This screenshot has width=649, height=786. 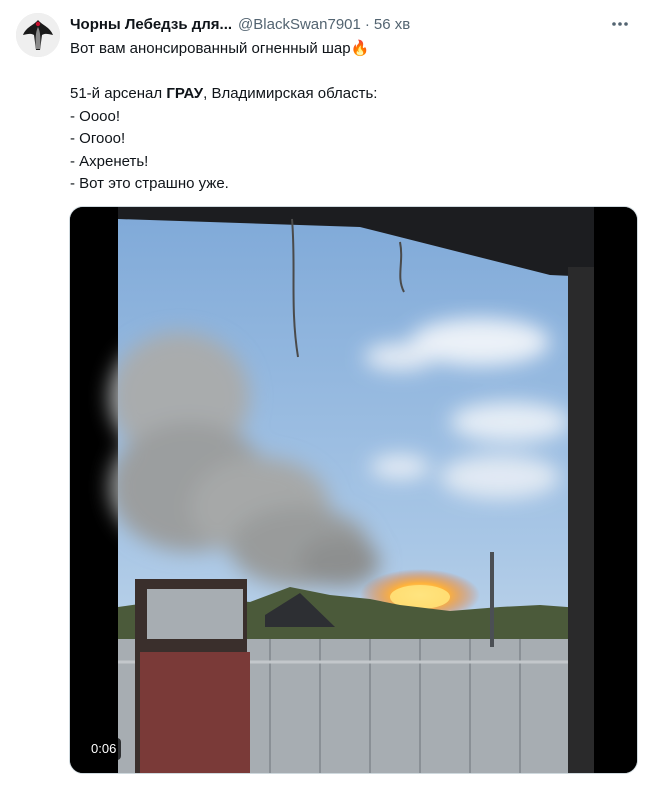 I want to click on tweet-line-6: - Ахренеть!, so click(x=109, y=161).